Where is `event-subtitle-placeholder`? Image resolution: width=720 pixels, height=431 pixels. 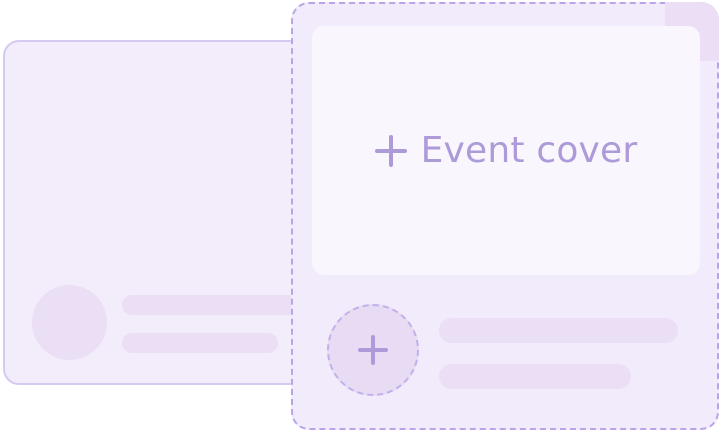 event-subtitle-placeholder is located at coordinates (535, 376).